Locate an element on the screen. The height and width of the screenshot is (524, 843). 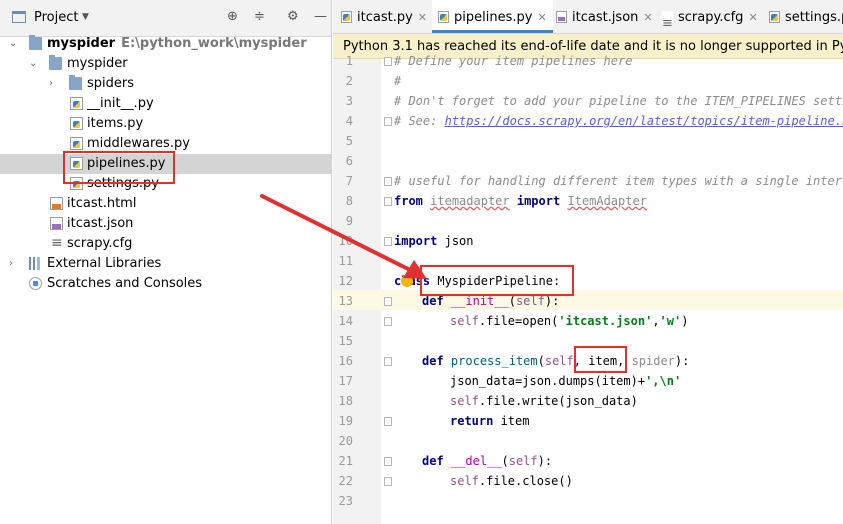
tab-itcast-json: itcast.json ✕ is located at coordinates (604, 16).